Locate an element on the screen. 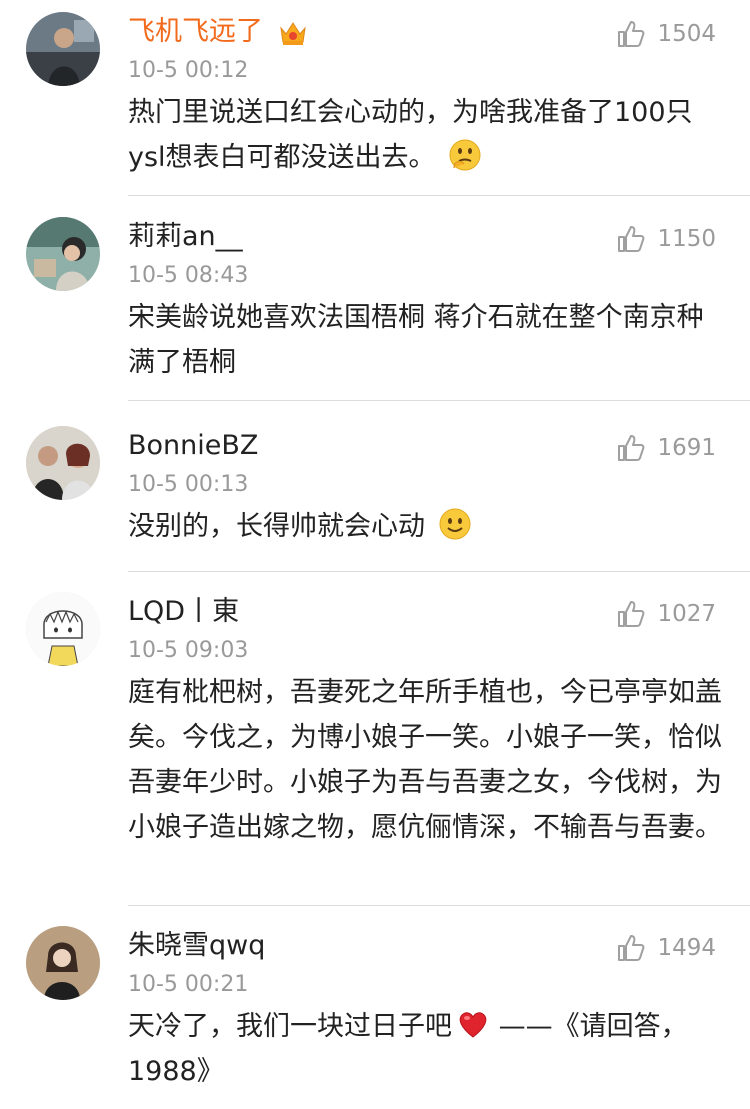 The image size is (750, 1109). comment-time: 10-5 00:12 is located at coordinates (188, 70).